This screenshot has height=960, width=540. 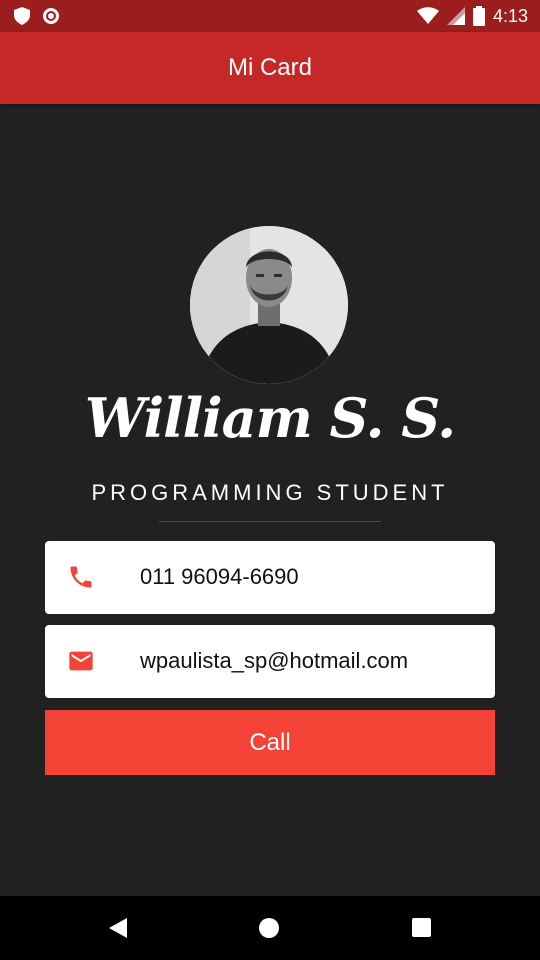 I want to click on email-address: wpaulista_sp@hotmail.com, so click(x=274, y=660).